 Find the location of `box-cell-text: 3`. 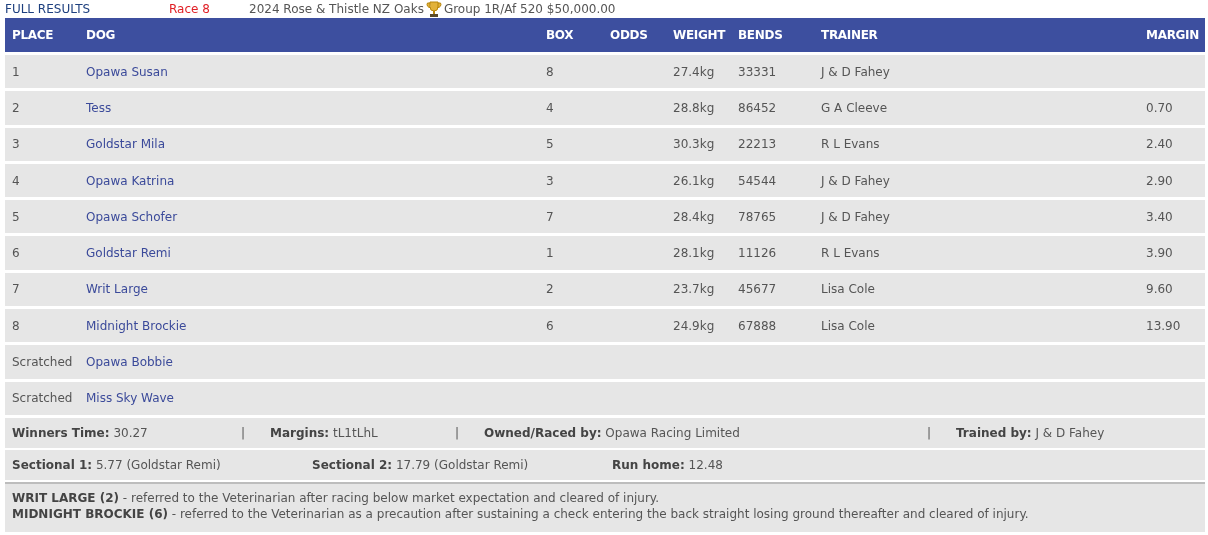

box-cell-text: 3 is located at coordinates (550, 180).